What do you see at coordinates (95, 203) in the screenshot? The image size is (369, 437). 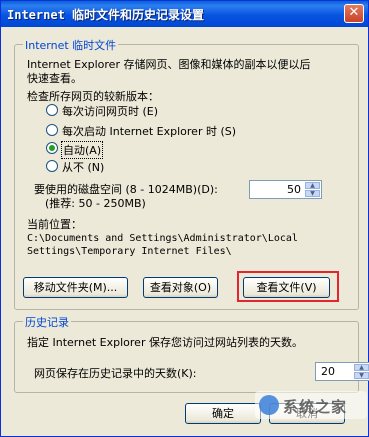 I see `disk-space-hint: (推荐: 50 - 250MB)` at bounding box center [95, 203].